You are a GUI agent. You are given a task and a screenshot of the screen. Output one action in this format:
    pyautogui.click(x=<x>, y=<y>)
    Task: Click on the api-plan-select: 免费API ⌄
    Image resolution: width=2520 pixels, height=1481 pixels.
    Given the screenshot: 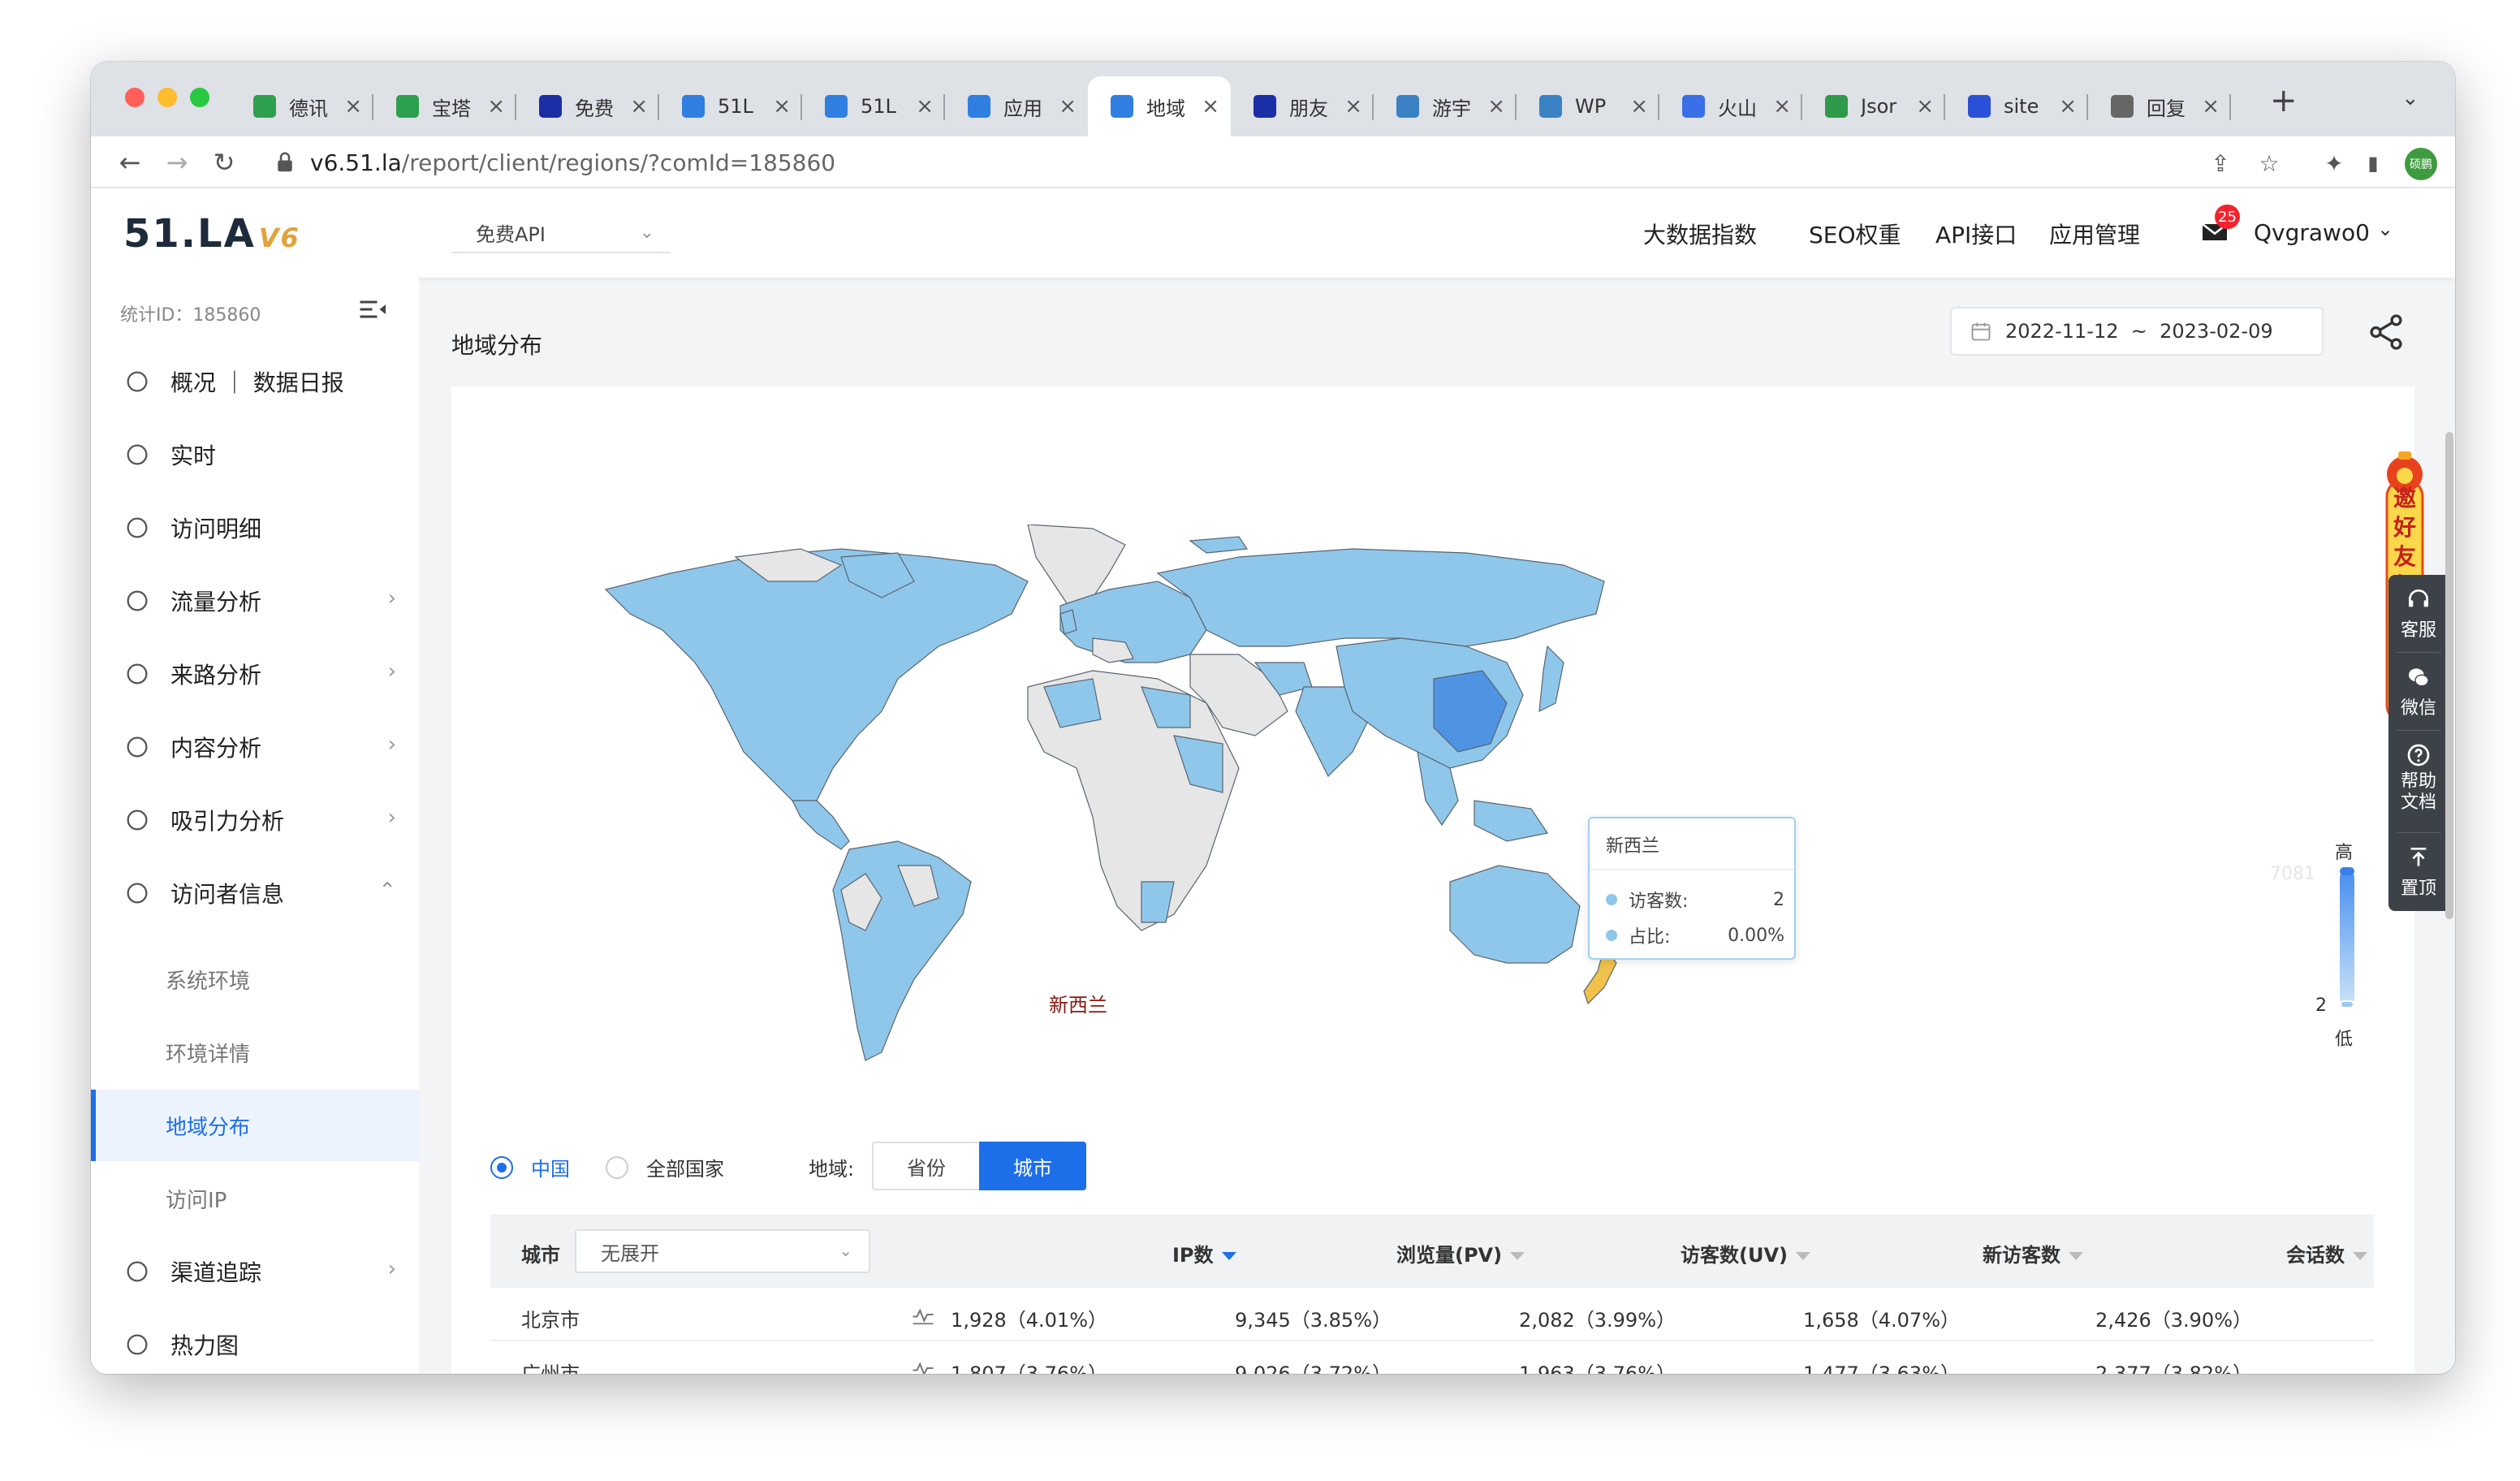 What is the action you would take?
    pyautogui.click(x=561, y=233)
    